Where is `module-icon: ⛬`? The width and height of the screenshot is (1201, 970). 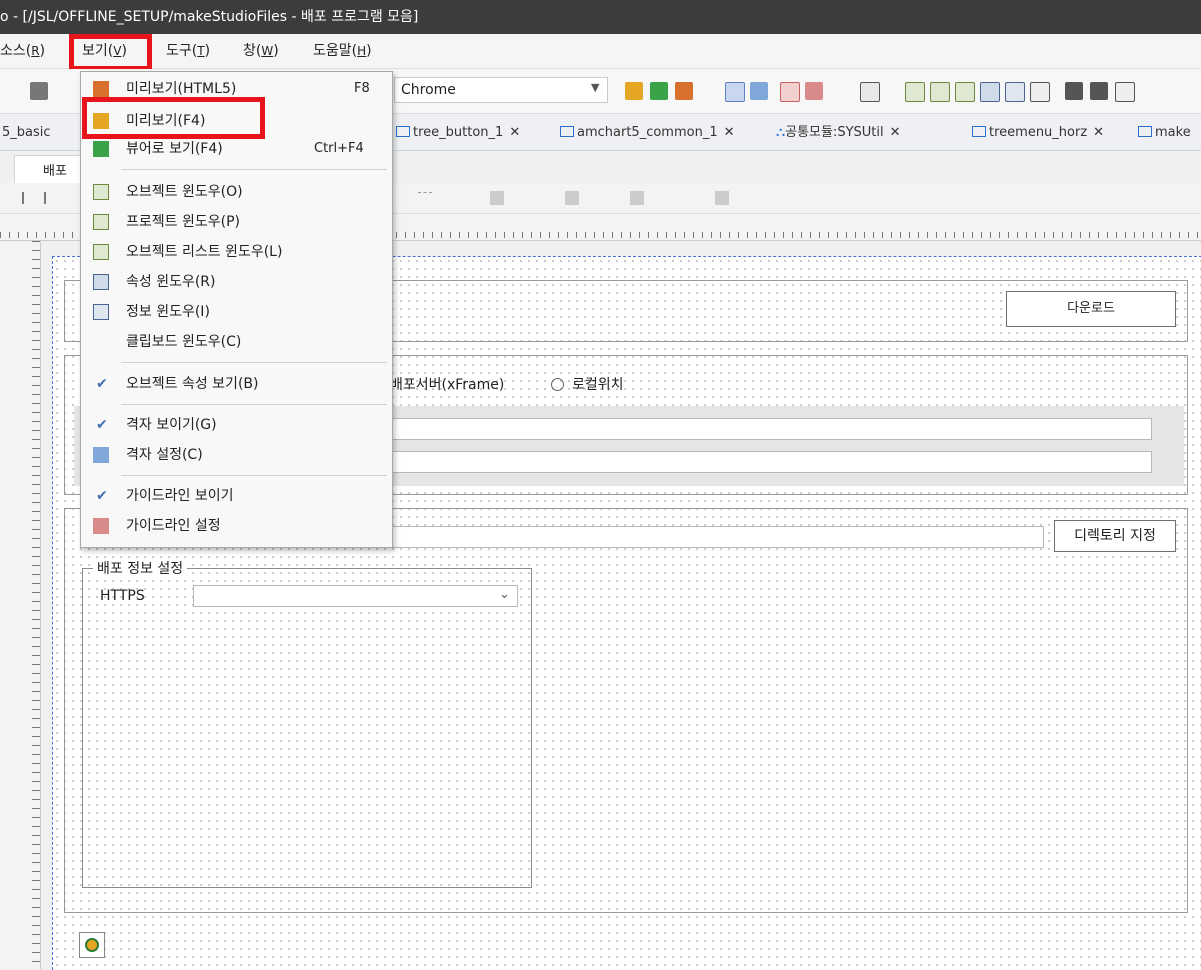
module-icon: ⛬ is located at coordinates (781, 132).